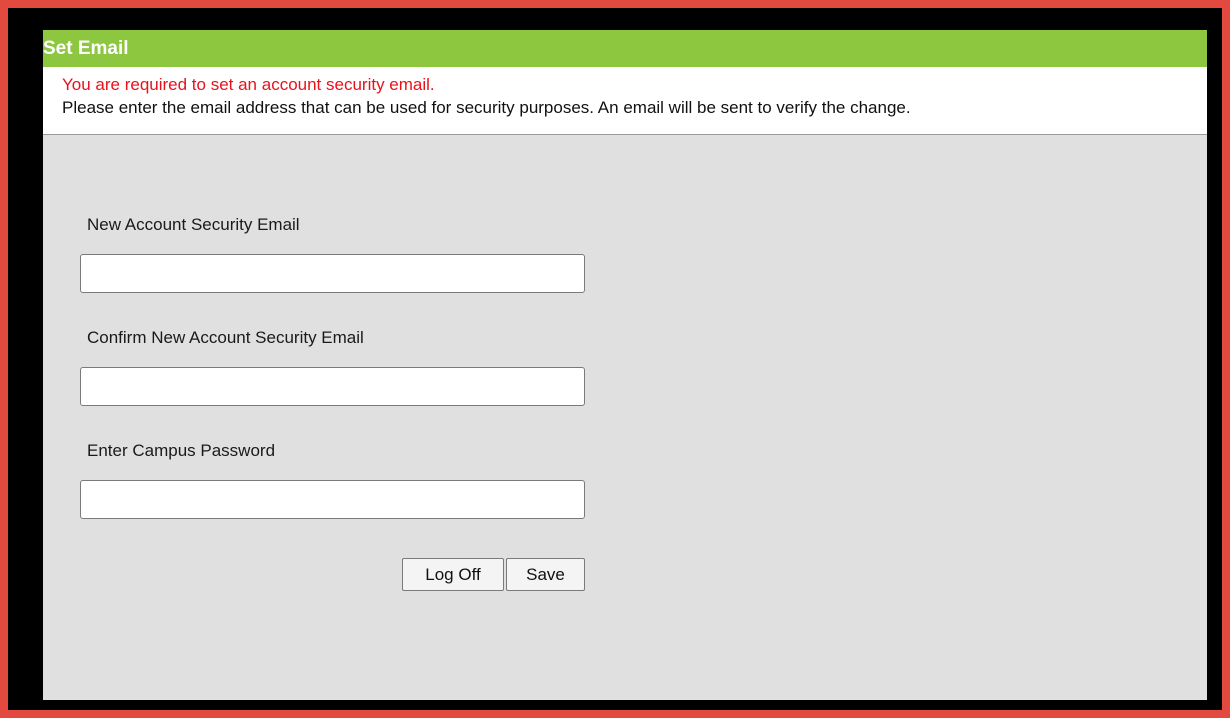  I want to click on password-field, so click(332, 499).